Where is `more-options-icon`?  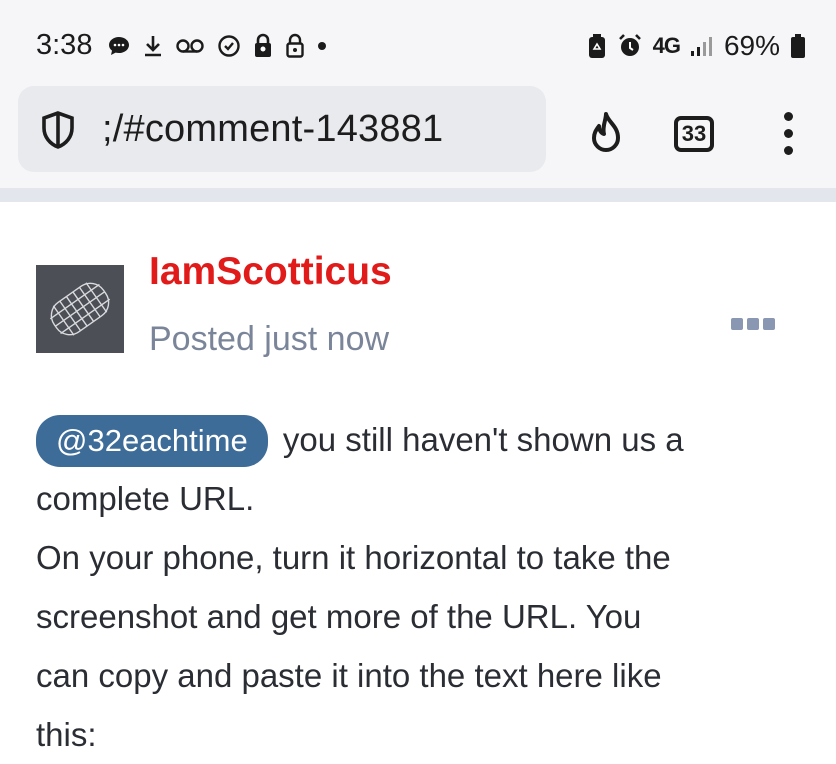
more-options-icon is located at coordinates (753, 324).